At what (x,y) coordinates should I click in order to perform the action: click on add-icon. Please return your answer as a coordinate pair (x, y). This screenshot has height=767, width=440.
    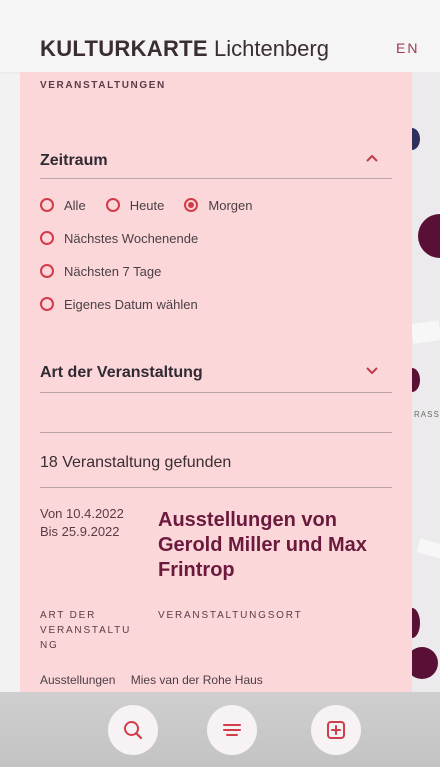
    Looking at the image, I should click on (336, 730).